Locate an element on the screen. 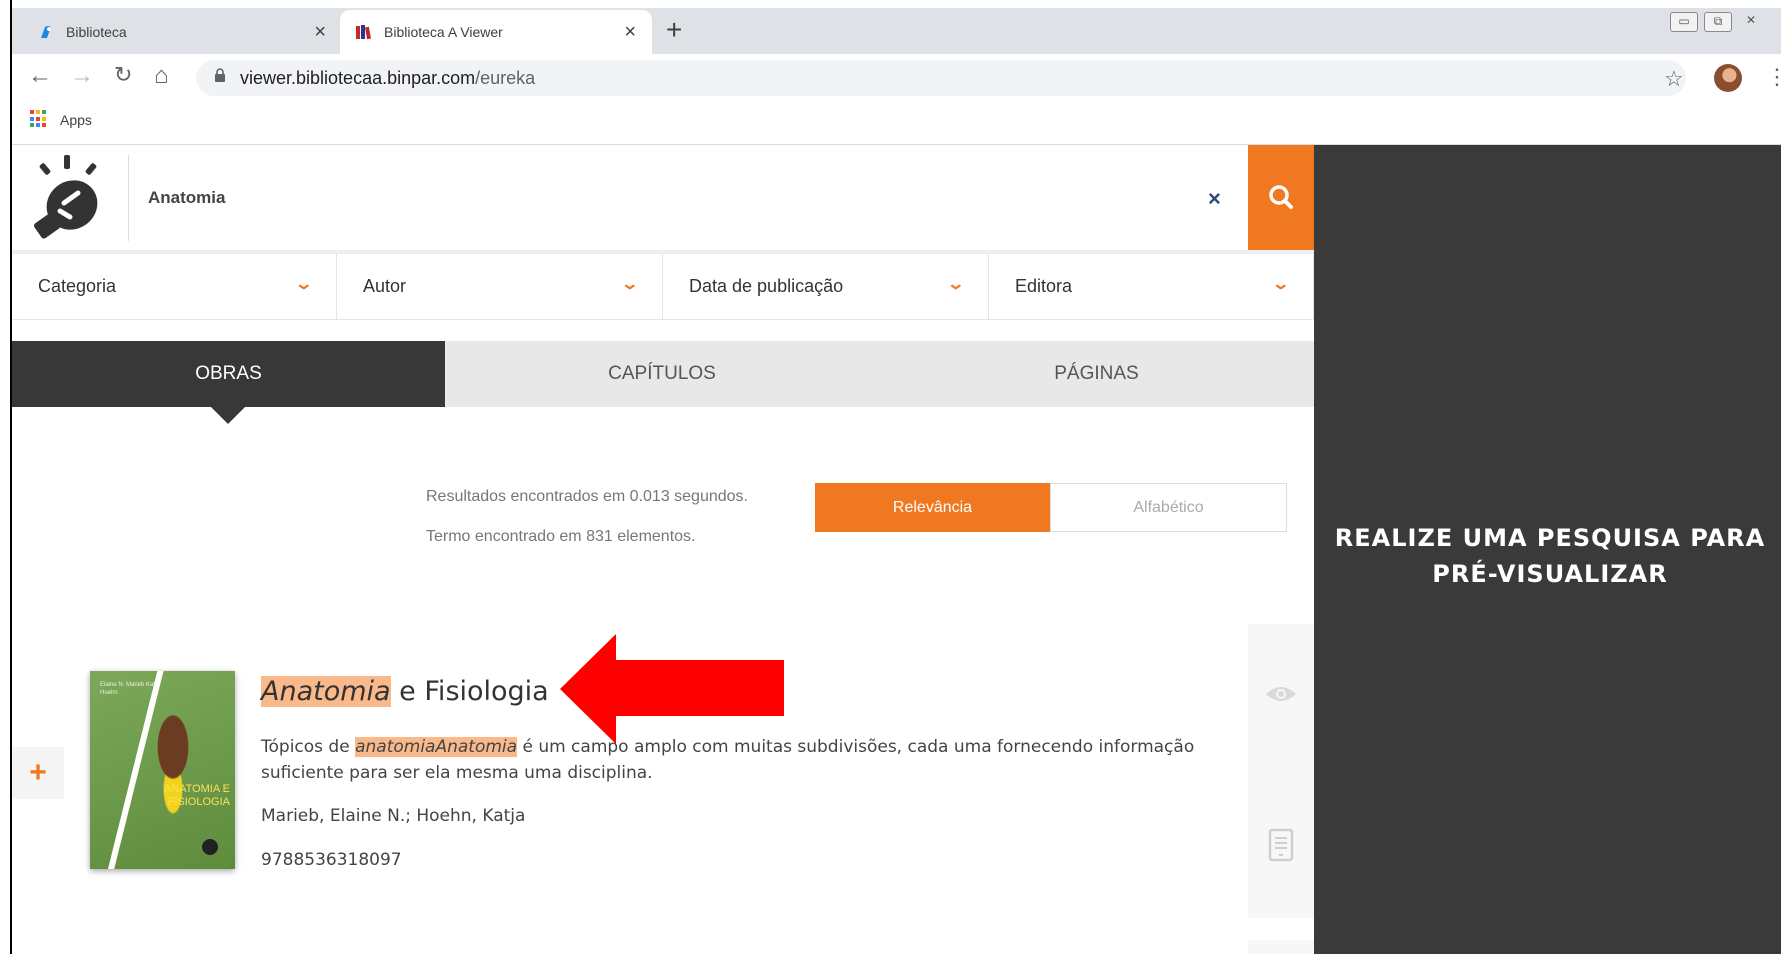  result-isbn: 9788536318097 is located at coordinates (331, 860).